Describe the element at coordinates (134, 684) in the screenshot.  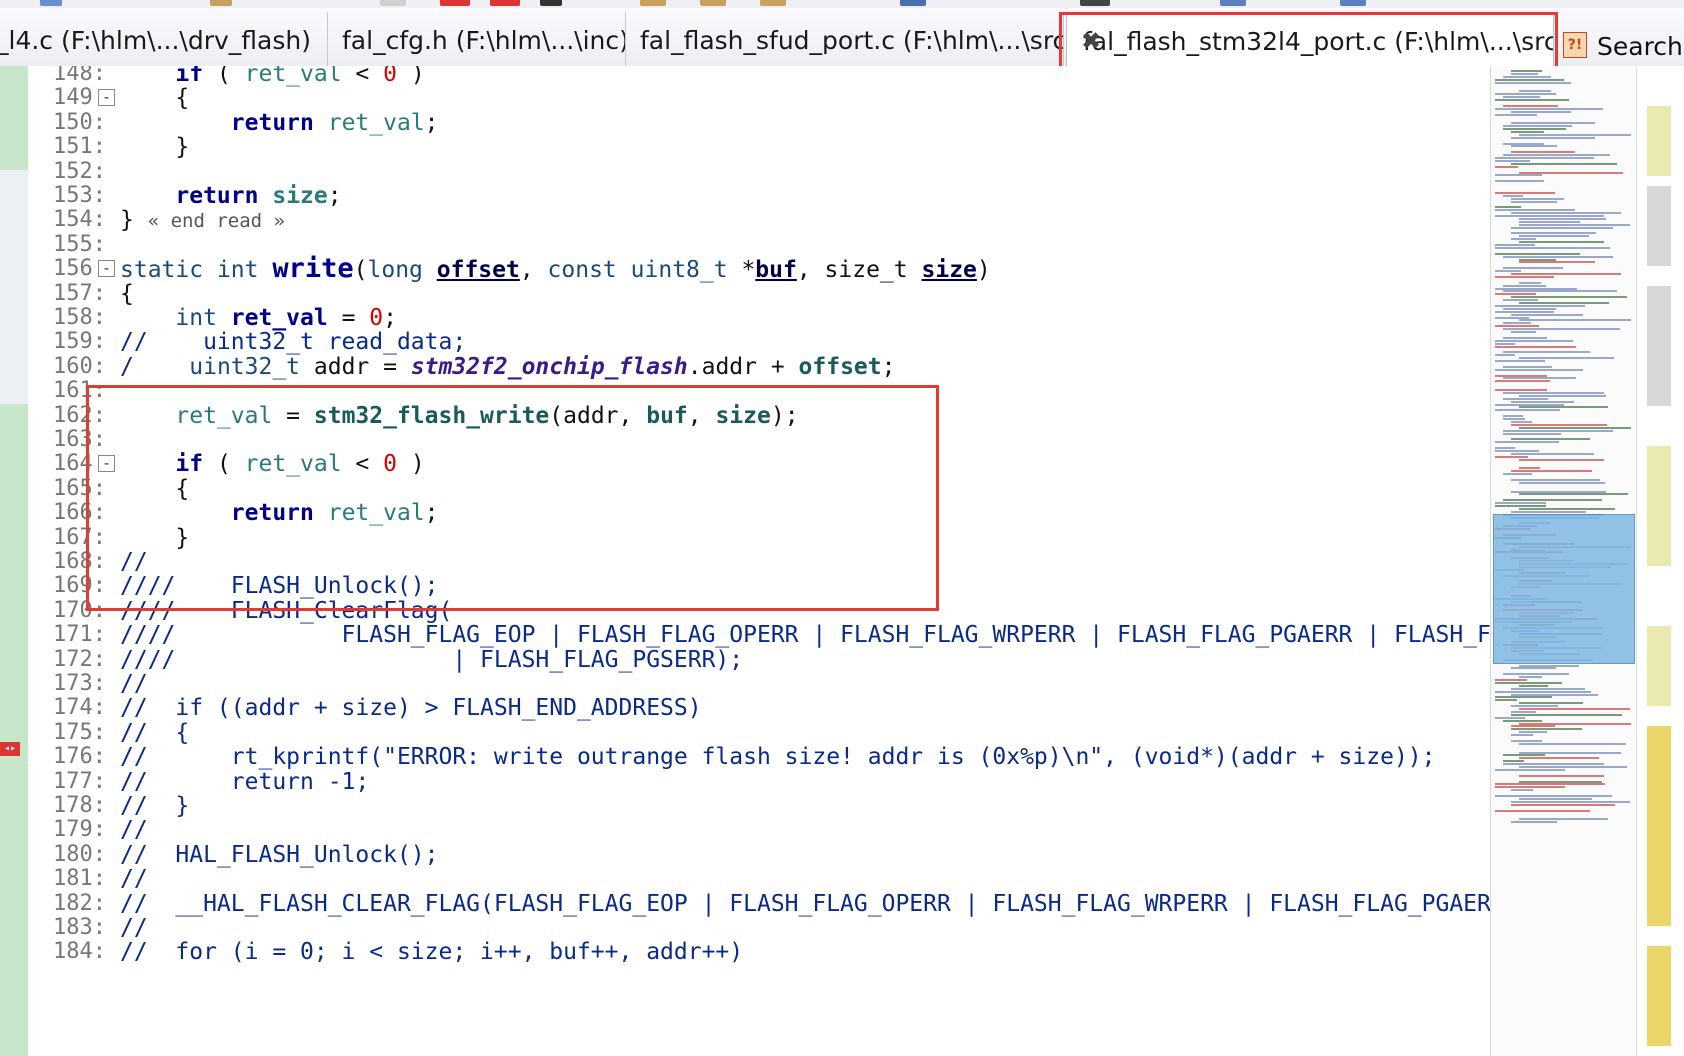
I see `code-token: //` at that location.